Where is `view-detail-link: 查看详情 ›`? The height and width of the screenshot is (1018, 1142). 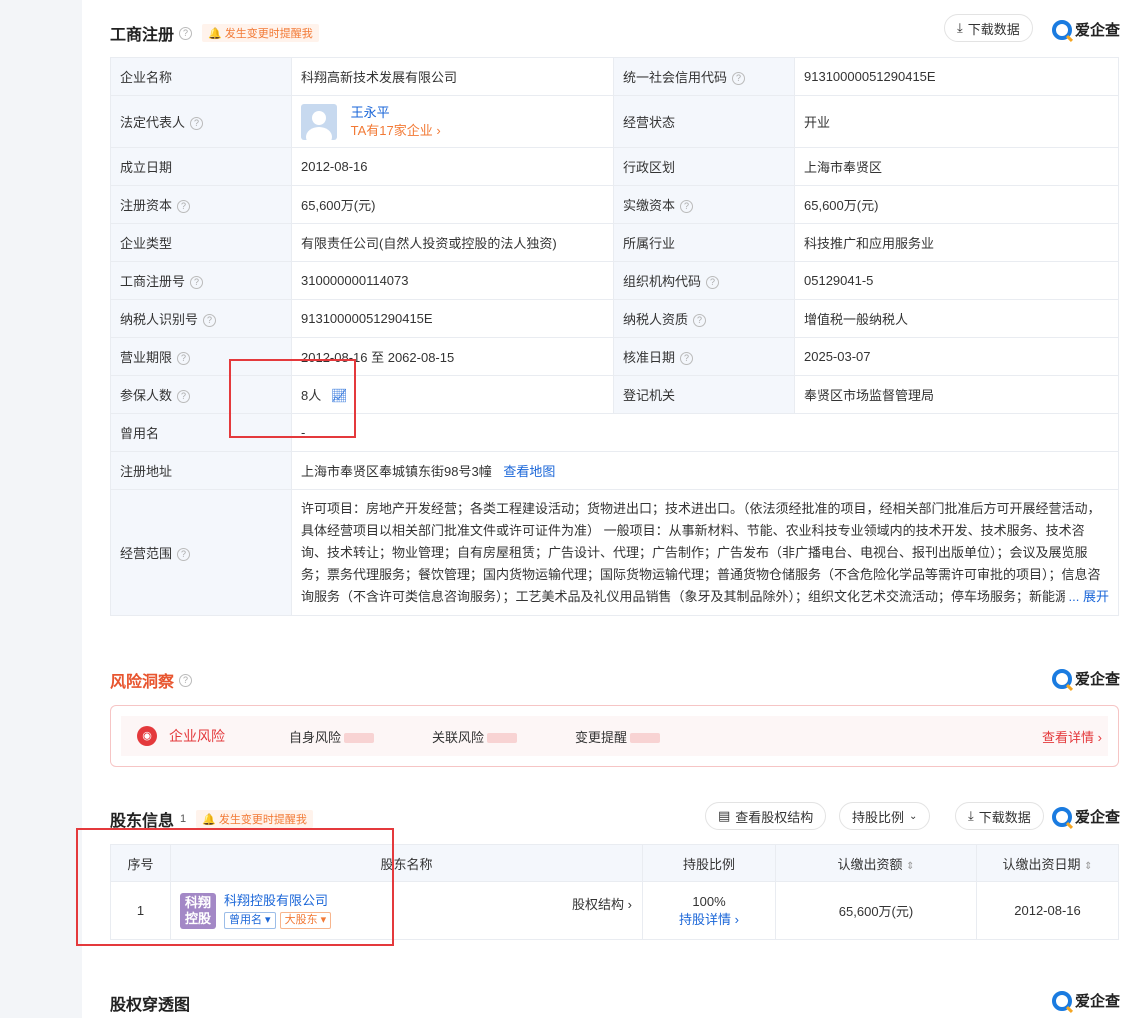 view-detail-link: 查看详情 › is located at coordinates (1072, 736).